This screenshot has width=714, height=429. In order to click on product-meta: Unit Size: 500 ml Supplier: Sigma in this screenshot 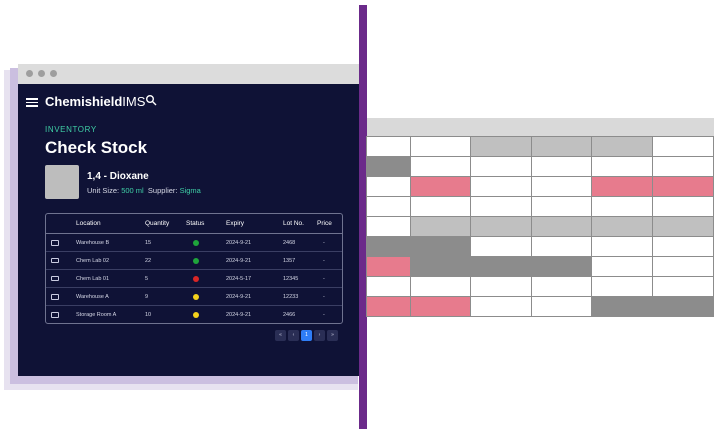, I will do `click(144, 190)`.